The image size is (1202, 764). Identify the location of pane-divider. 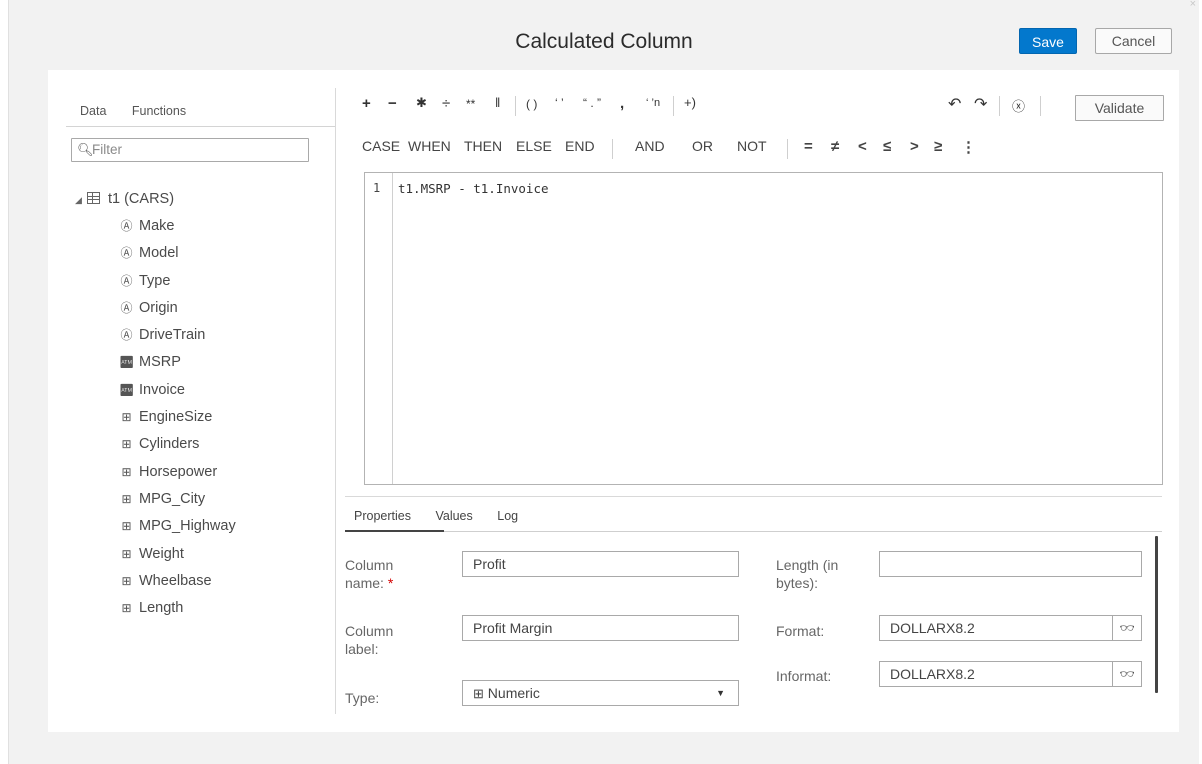
(335, 401).